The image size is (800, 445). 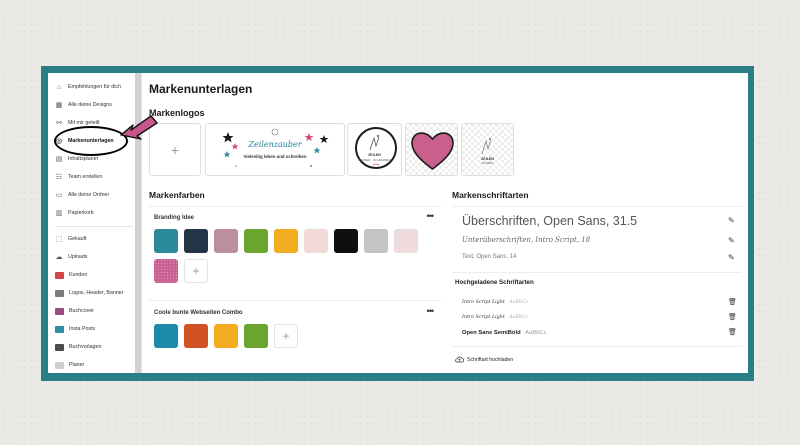 I want to click on heart-icon, so click(x=432, y=151).